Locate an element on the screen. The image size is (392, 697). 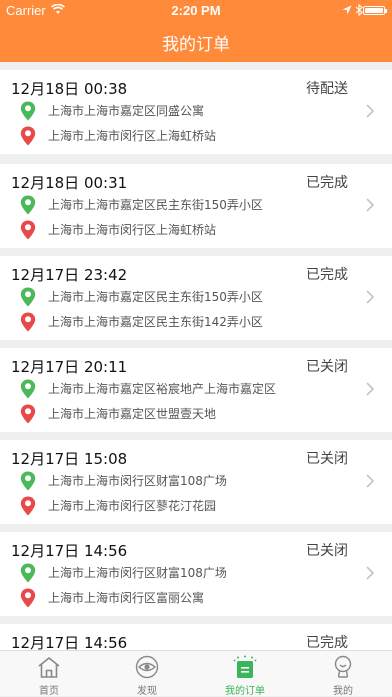
profile-icon is located at coordinates (343, 666).